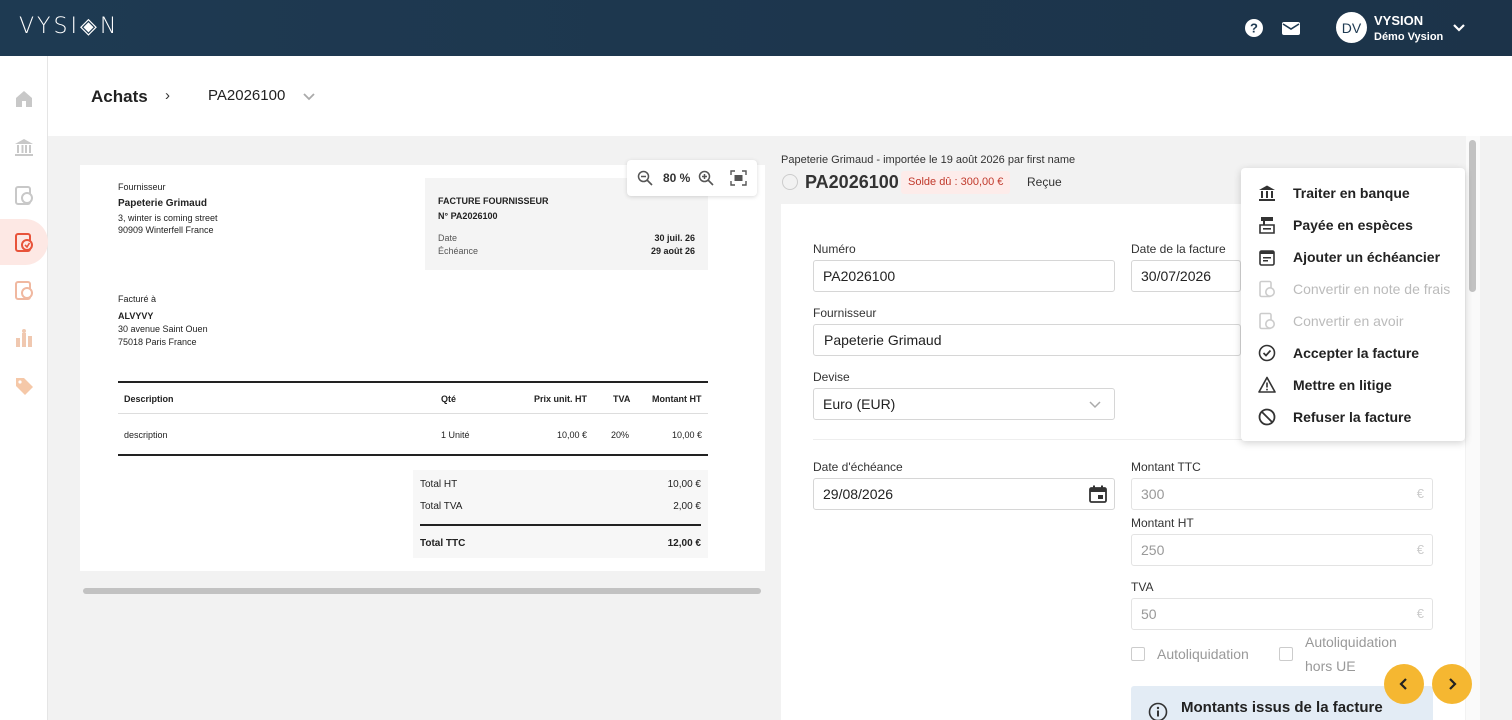 The width and height of the screenshot is (1512, 720). What do you see at coordinates (1351, 642) in the screenshot?
I see `autoliquidation-hors-ue-label: Autoliquidation` at bounding box center [1351, 642].